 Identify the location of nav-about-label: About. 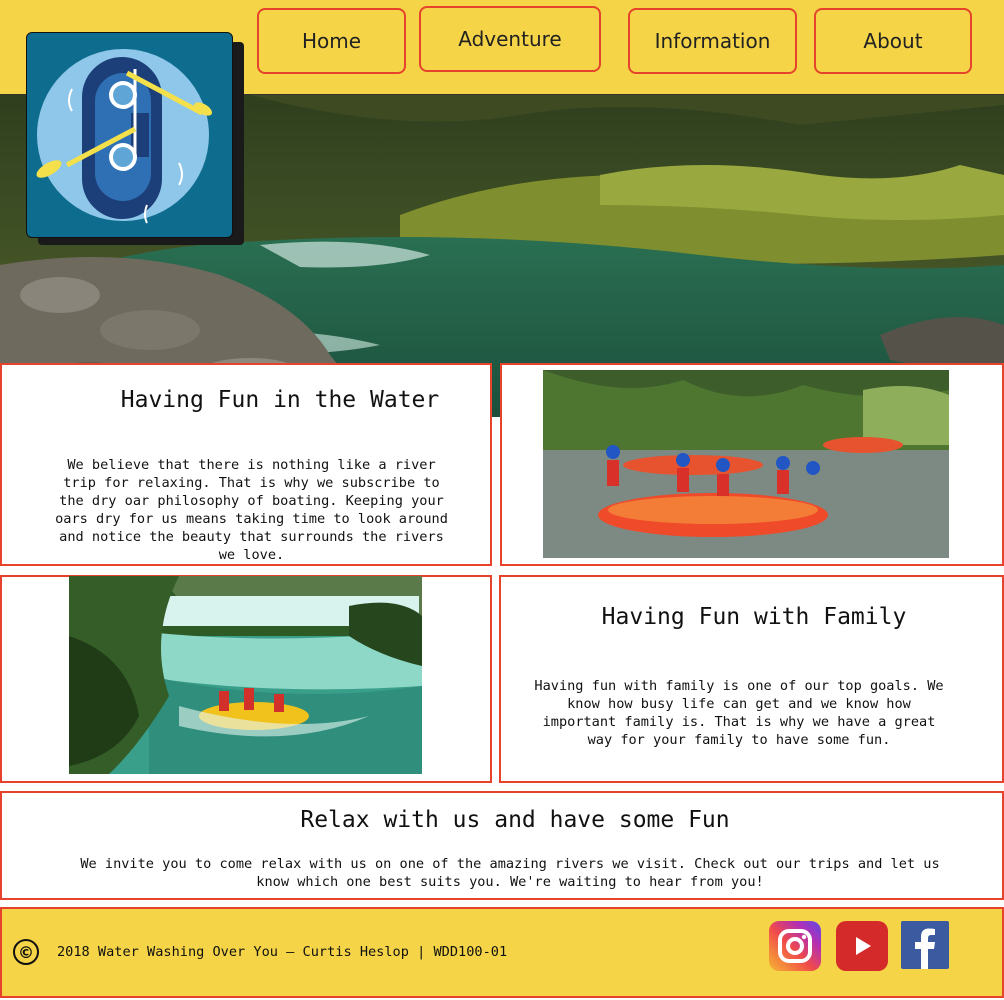
(893, 41).